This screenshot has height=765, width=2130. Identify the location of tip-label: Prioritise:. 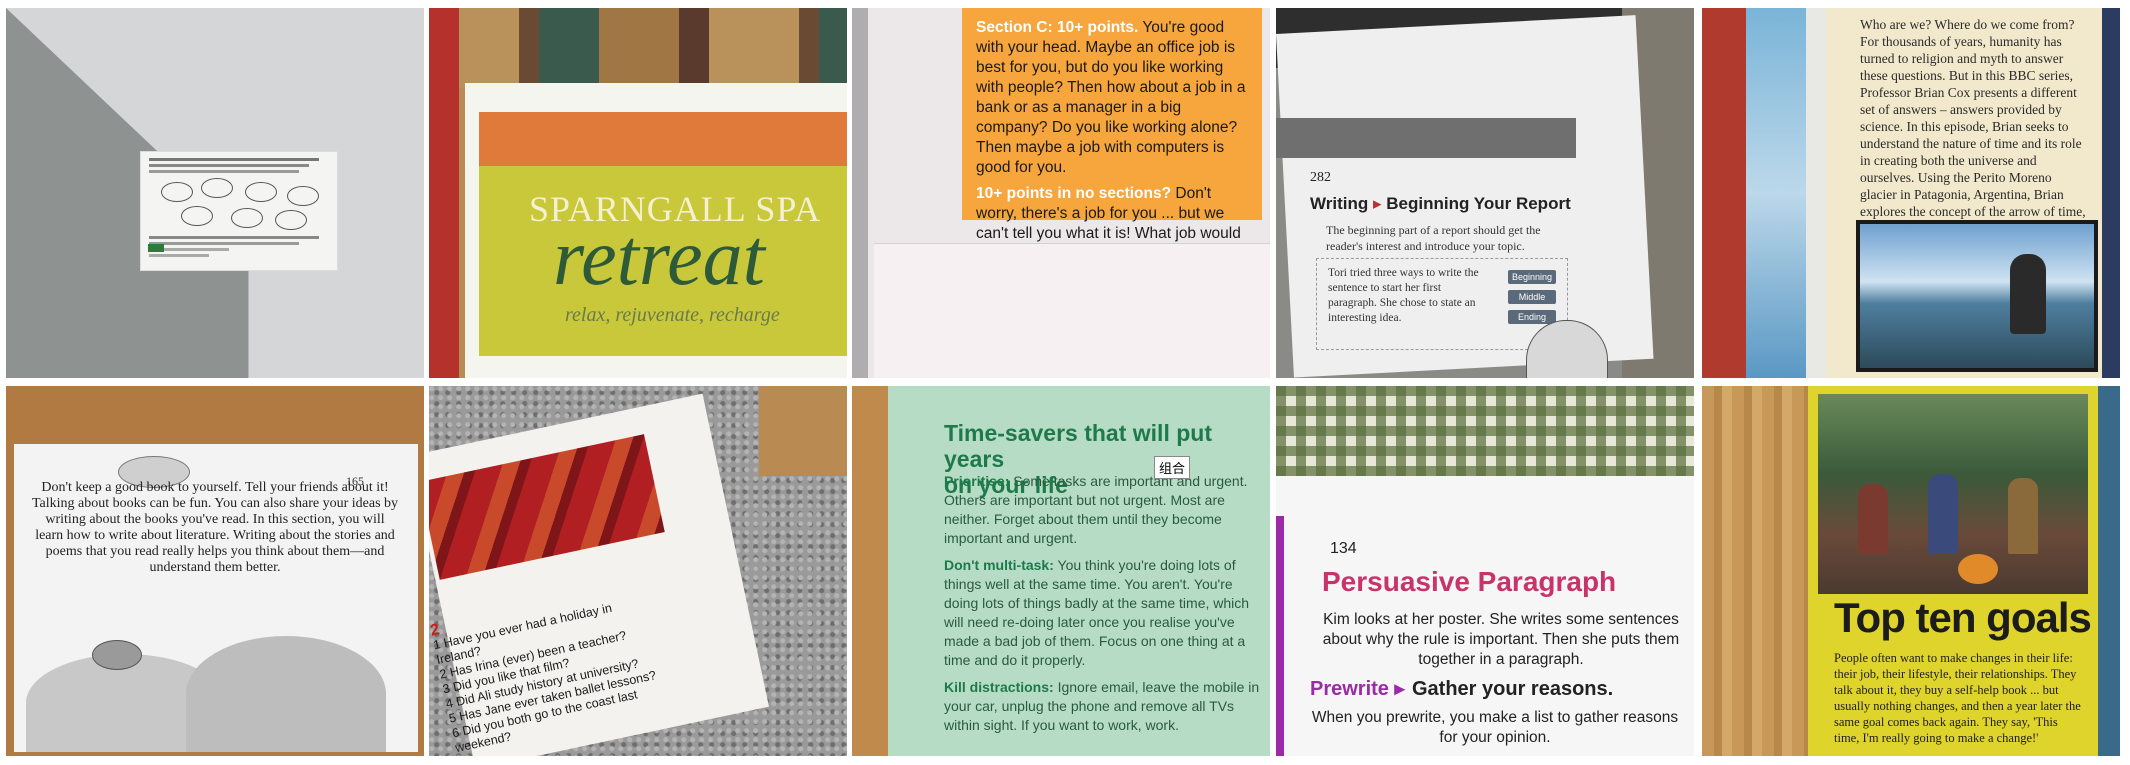
(977, 481).